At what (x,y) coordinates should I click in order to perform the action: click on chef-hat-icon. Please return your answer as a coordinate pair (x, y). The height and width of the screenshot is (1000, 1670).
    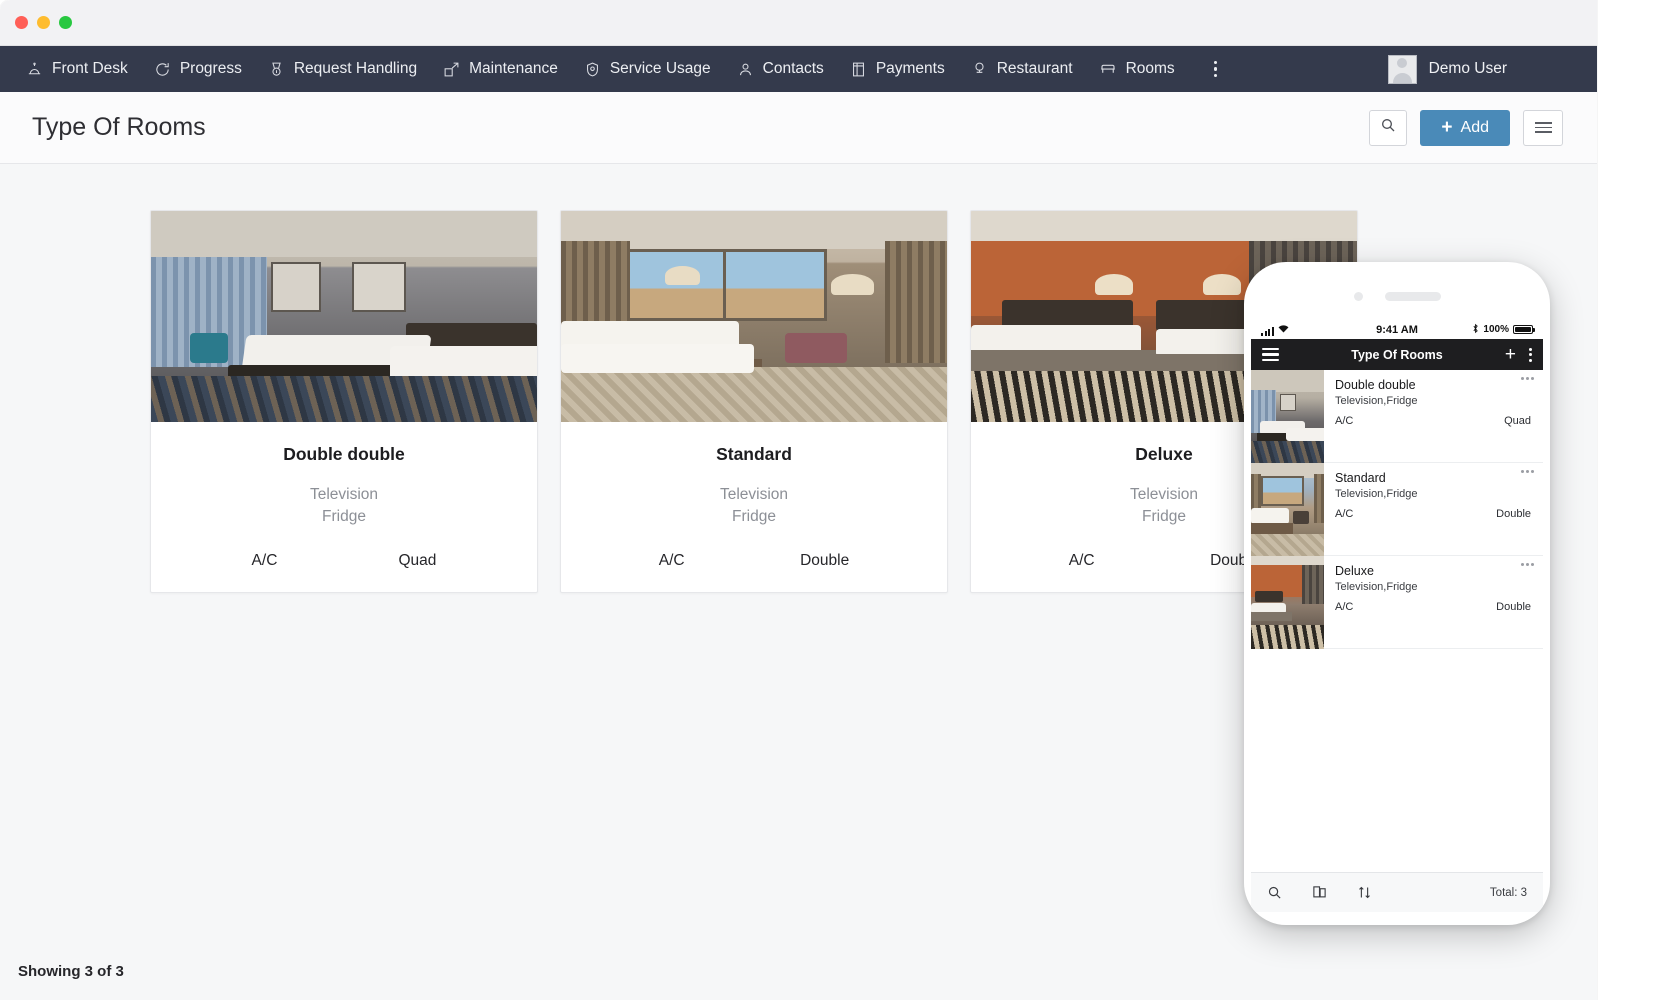
    Looking at the image, I should click on (979, 69).